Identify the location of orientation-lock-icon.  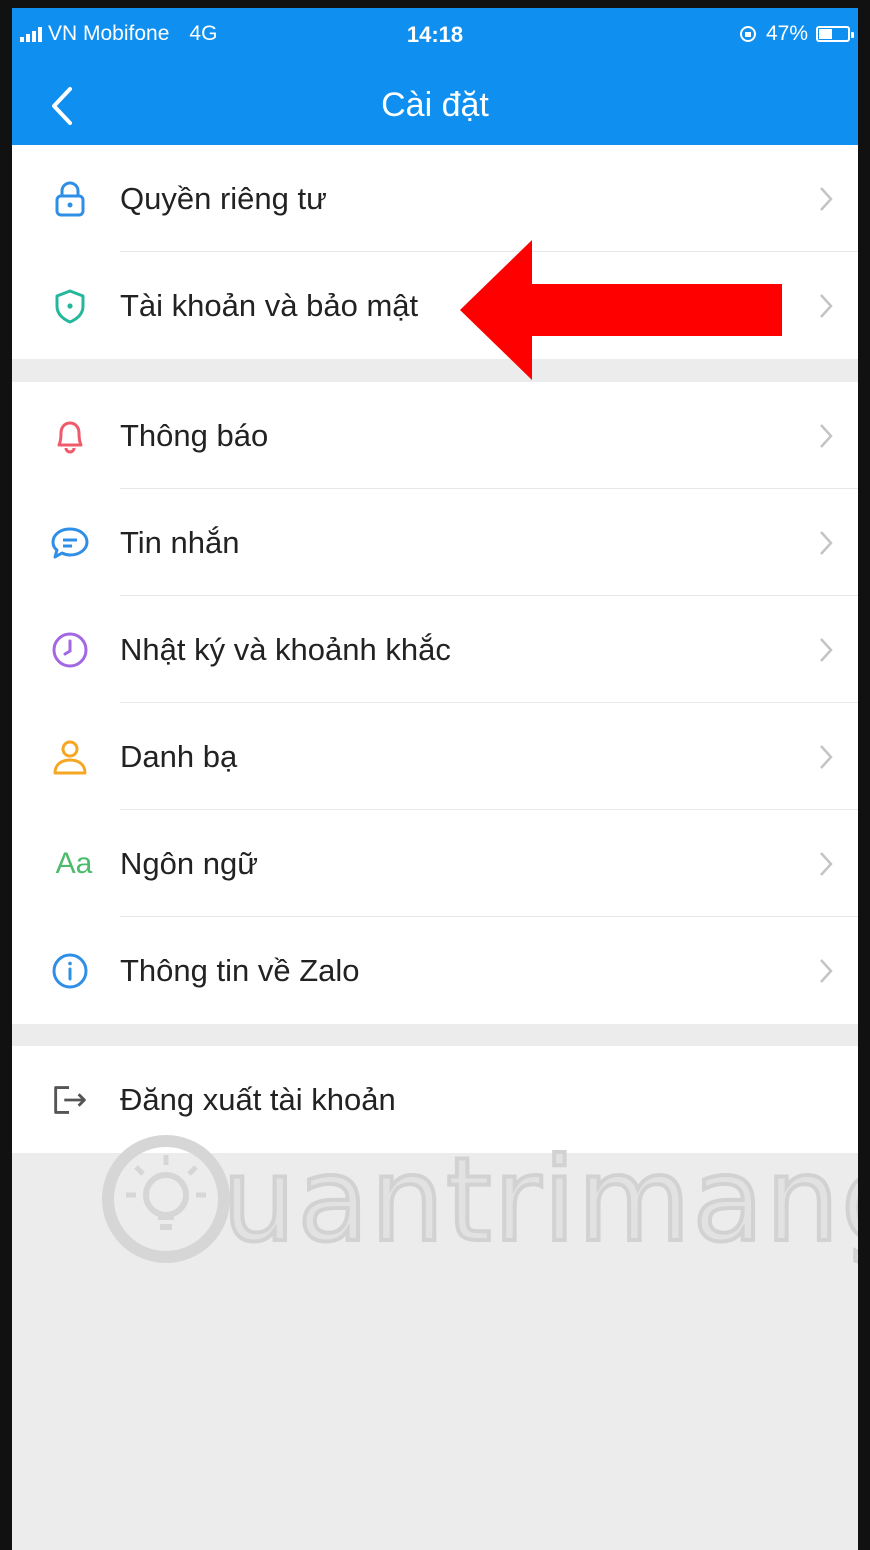
(747, 34).